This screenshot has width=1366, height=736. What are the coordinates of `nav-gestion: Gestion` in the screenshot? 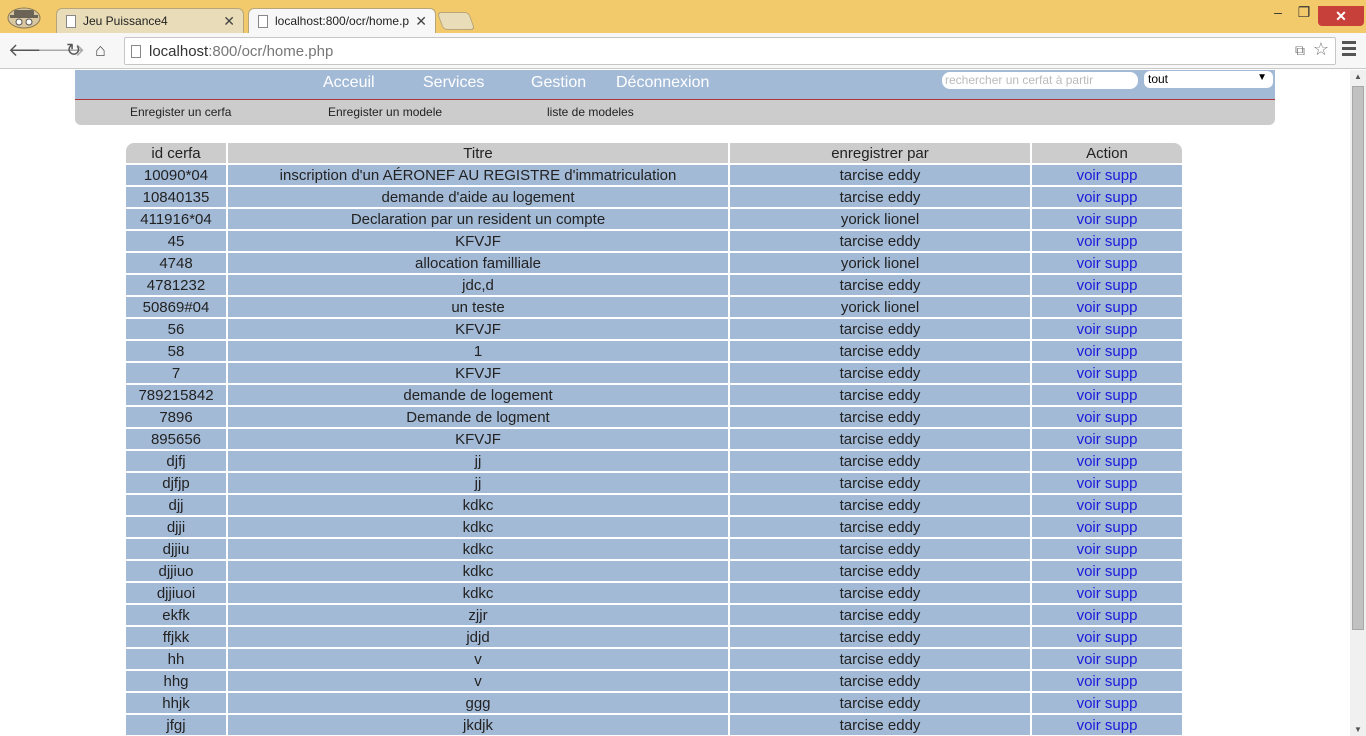 It's located at (558, 83).